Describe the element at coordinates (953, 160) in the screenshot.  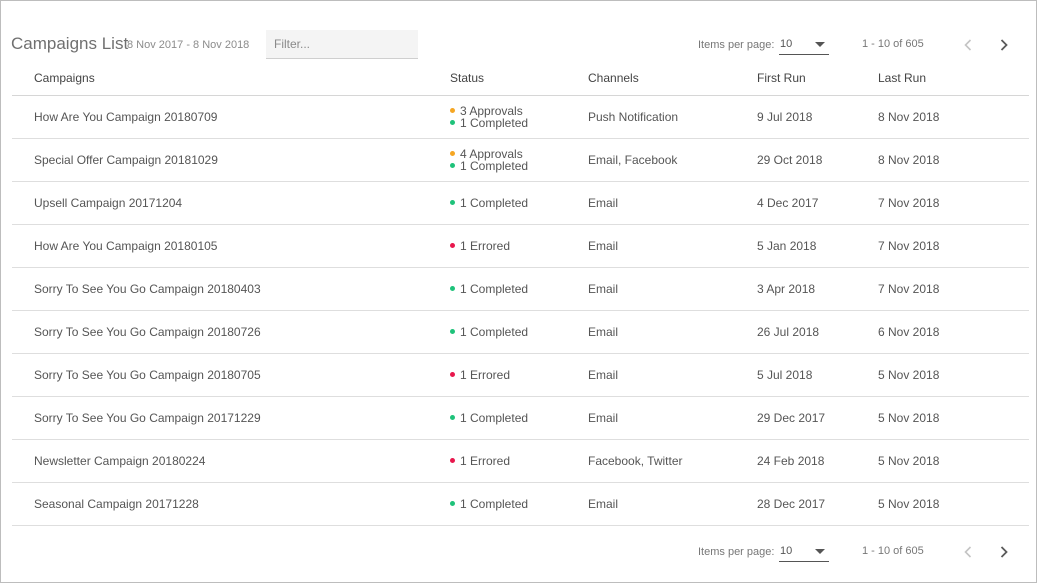
I see `last-run-cell: 8 Nov 2018` at that location.